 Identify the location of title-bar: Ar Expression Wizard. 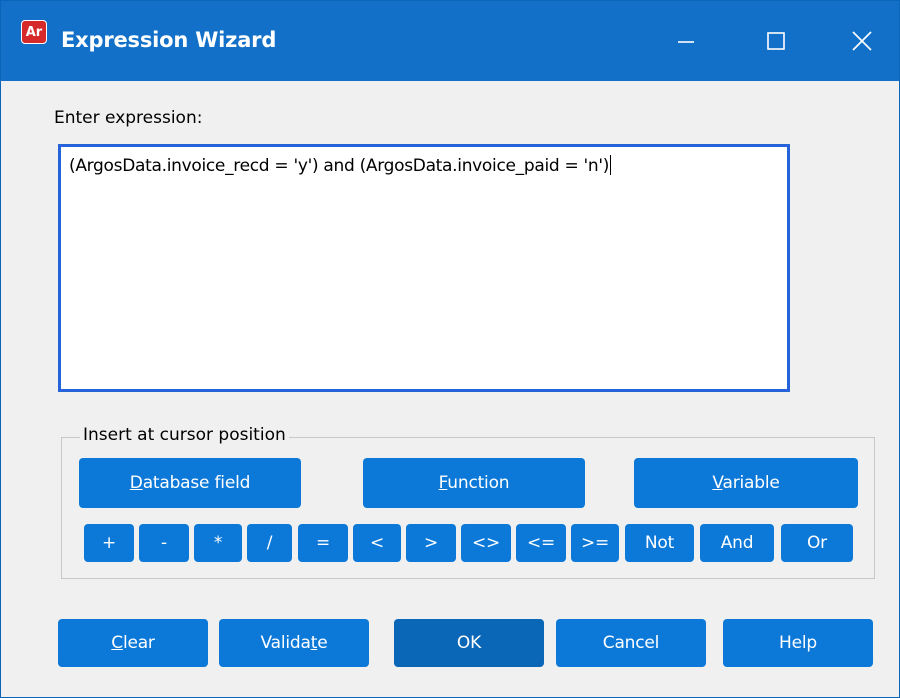
(450, 41).